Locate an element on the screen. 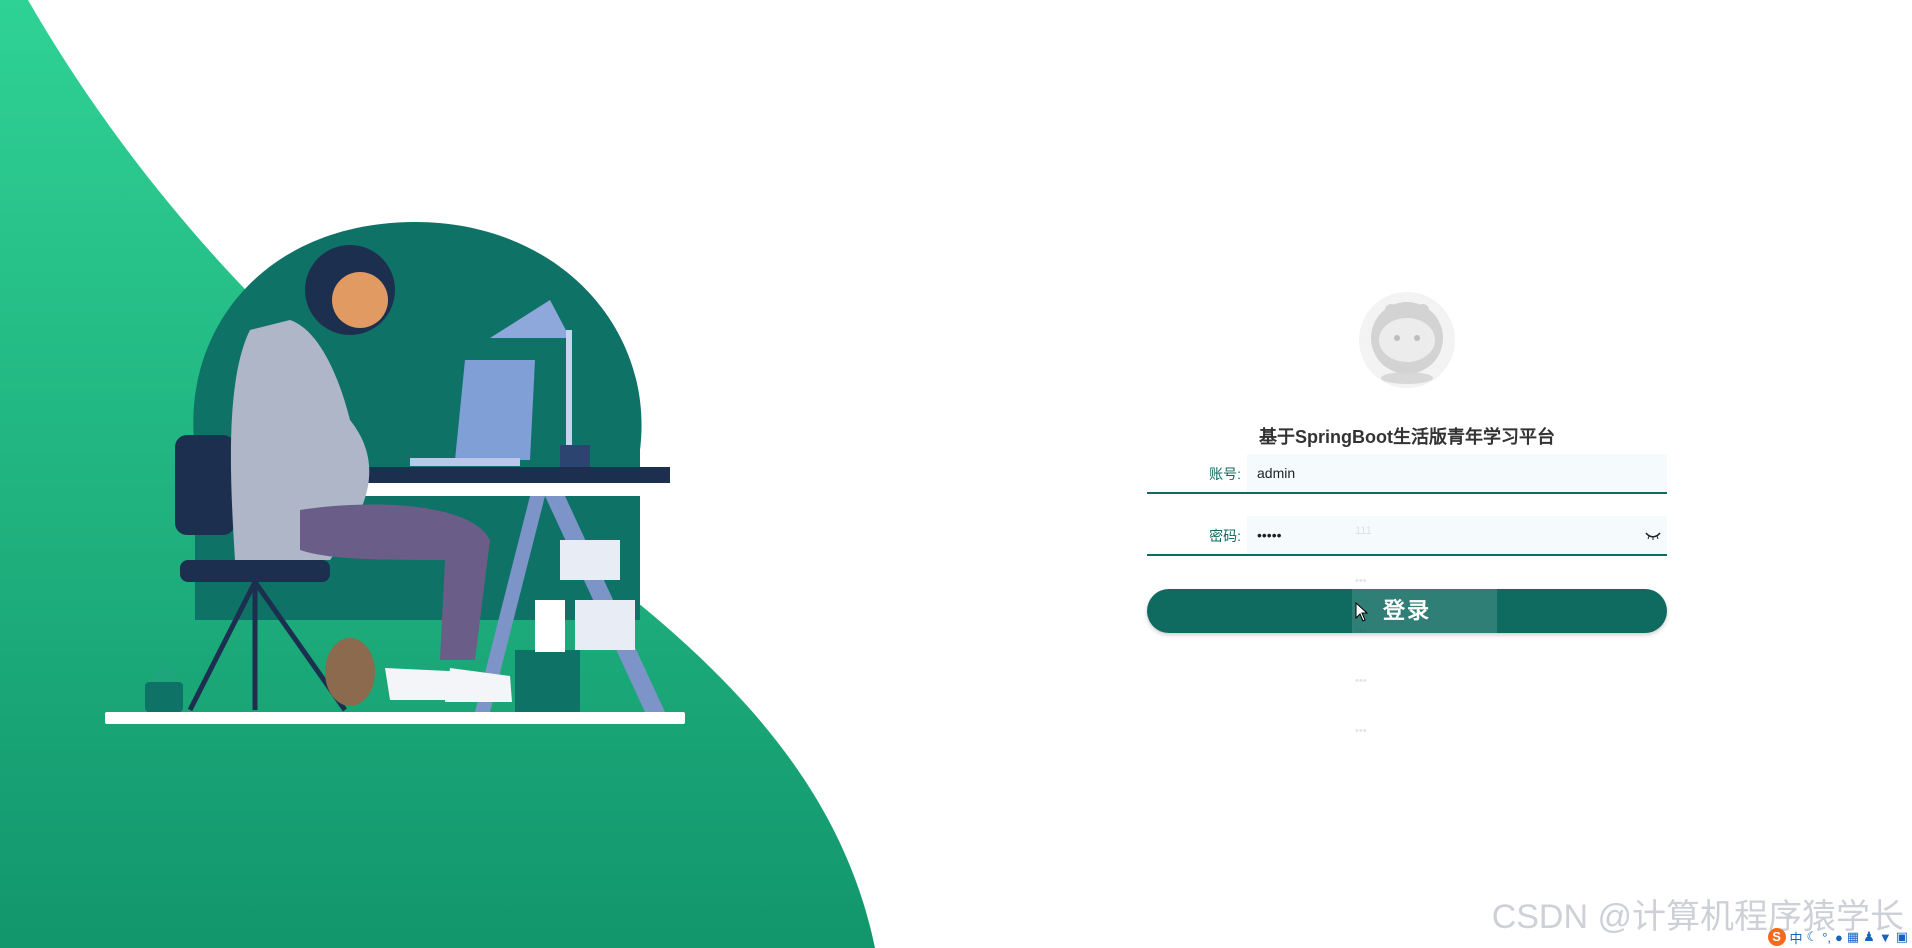 This screenshot has width=1912, height=948. account-label: 账号: is located at coordinates (1225, 474).